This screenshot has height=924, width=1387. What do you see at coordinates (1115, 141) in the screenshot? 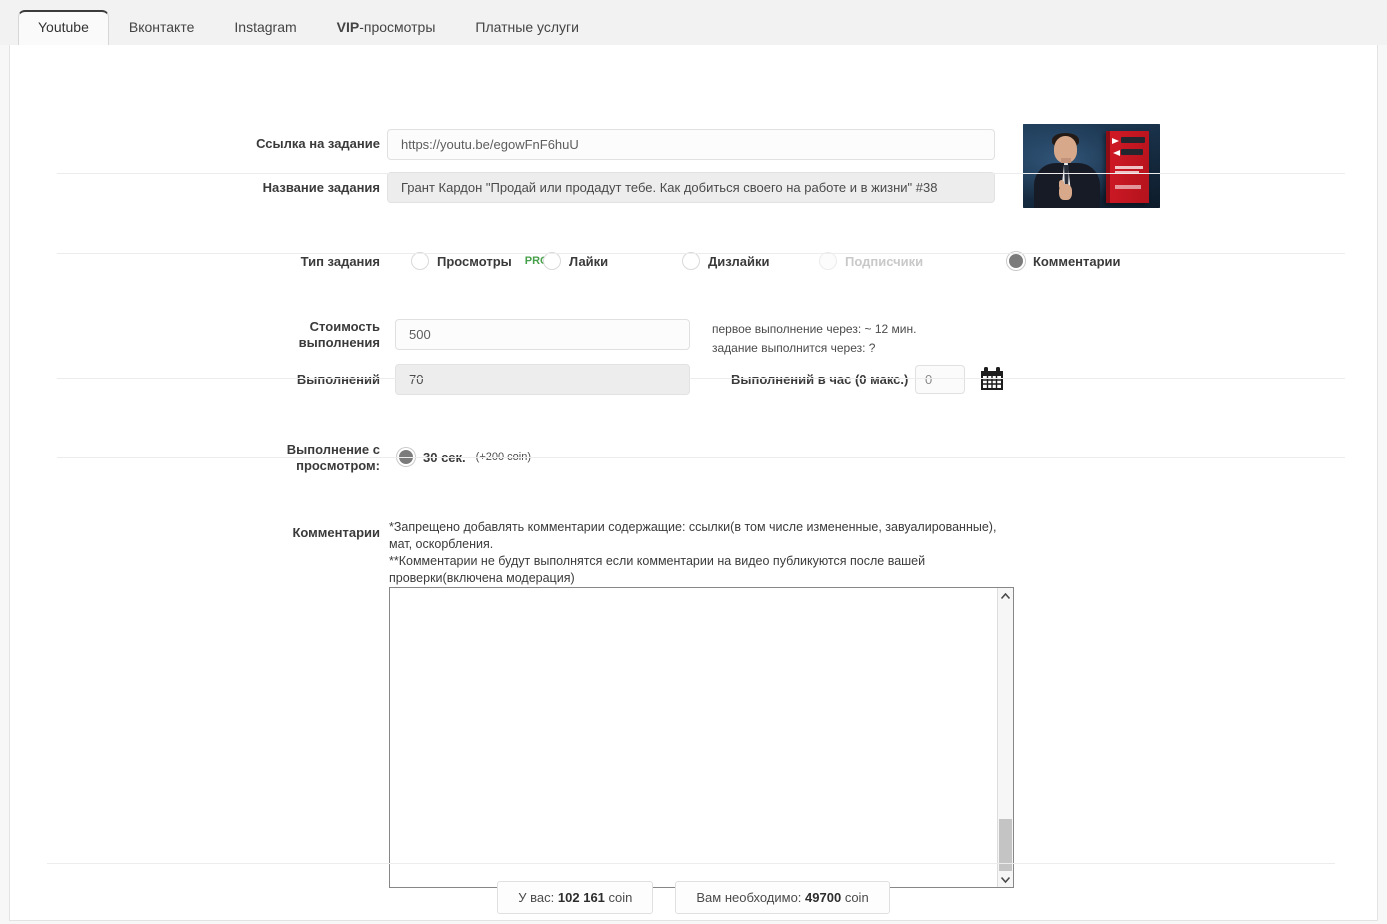
I see `thumbnail-arrow-right-icon` at bounding box center [1115, 141].